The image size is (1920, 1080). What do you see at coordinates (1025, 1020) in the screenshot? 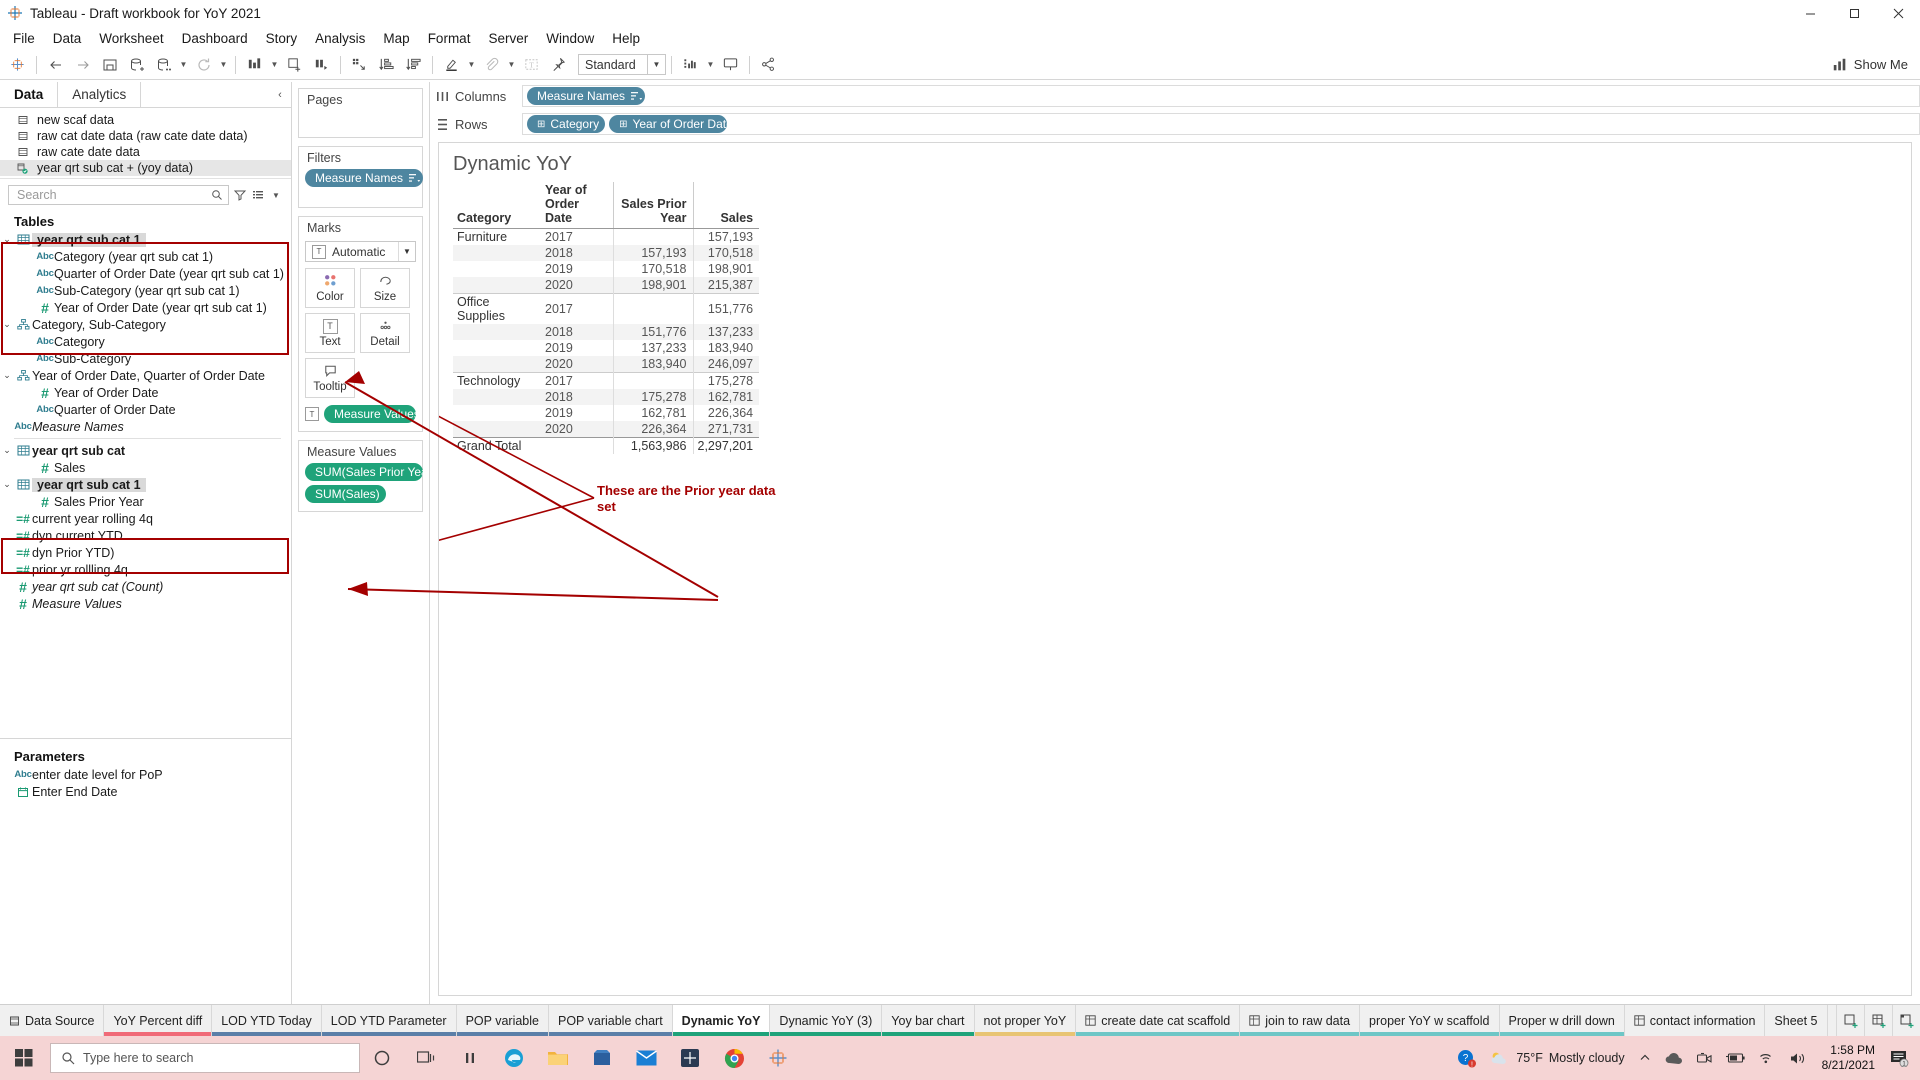
I see `sheet-tab: not proper YoY` at bounding box center [1025, 1020].